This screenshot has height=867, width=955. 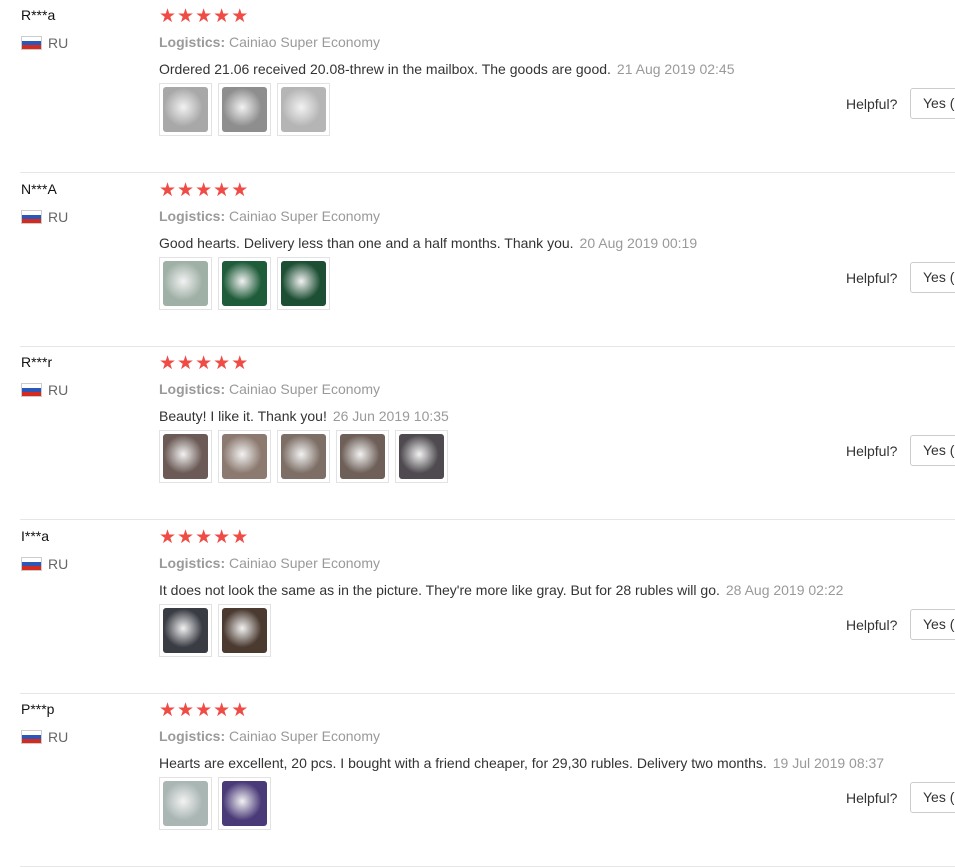 I want to click on review-date: 21 Aug 2019 02:45, so click(x=675, y=69).